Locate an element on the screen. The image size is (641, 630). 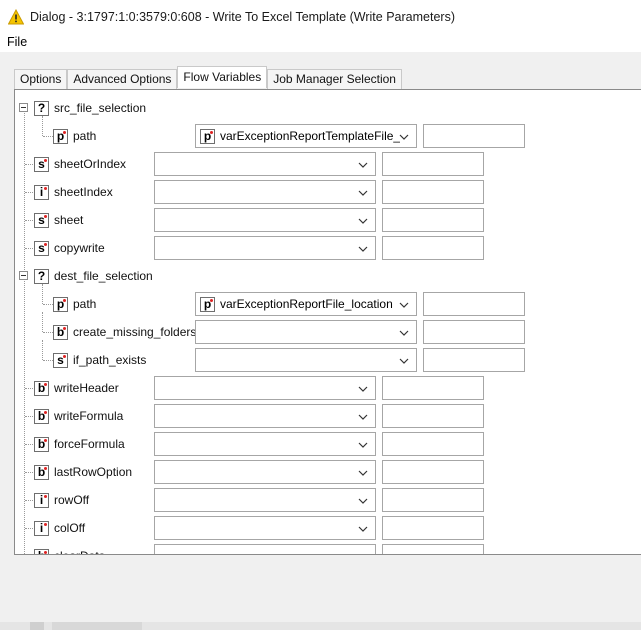
tree-group-row: ? src_file_selection is located at coordinates (328, 108).